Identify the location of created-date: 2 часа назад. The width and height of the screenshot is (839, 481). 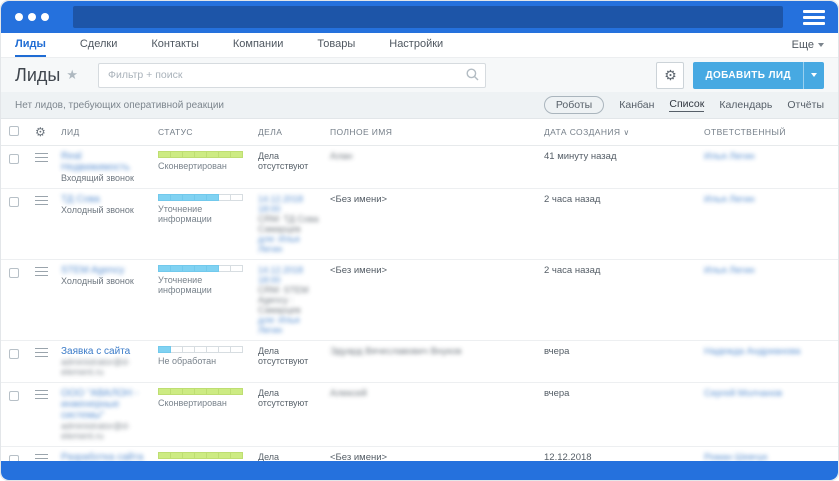
(572, 270).